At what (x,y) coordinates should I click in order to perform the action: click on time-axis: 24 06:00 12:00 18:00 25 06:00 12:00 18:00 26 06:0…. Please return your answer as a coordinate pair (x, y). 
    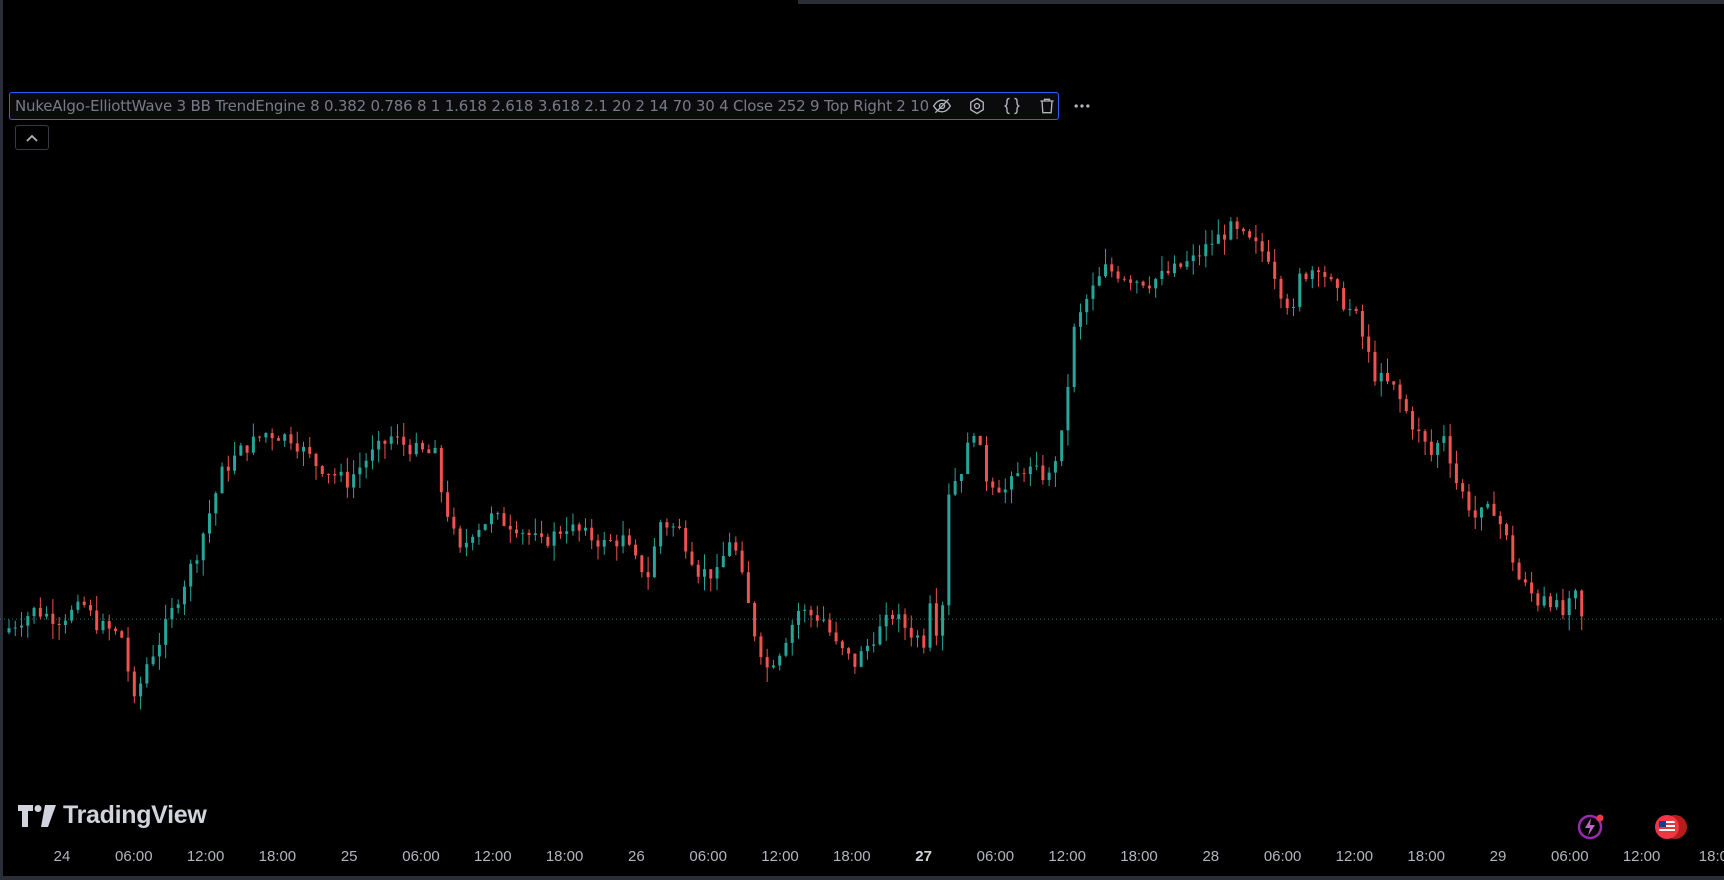
    Looking at the image, I should click on (862, 859).